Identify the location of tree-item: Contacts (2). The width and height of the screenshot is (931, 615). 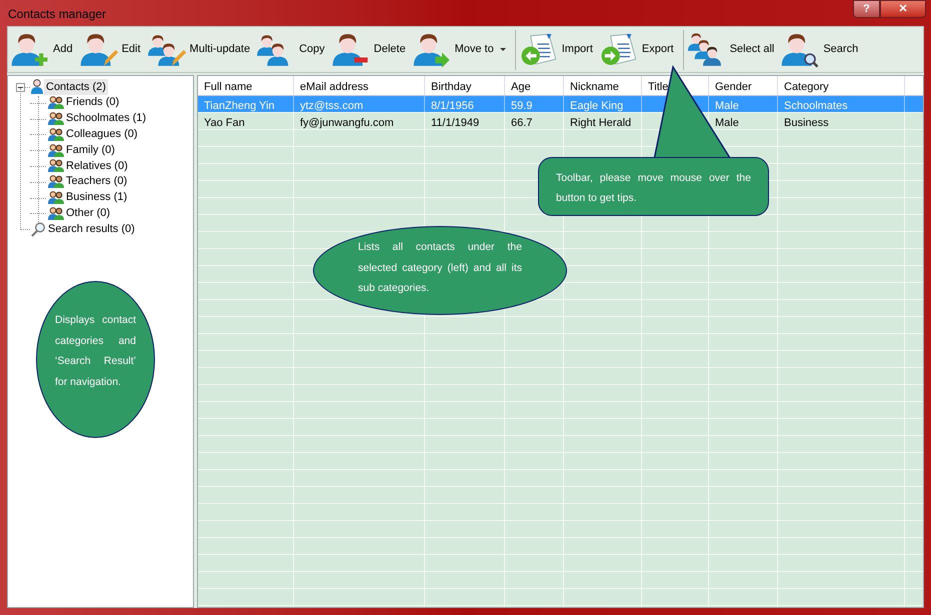
(76, 87).